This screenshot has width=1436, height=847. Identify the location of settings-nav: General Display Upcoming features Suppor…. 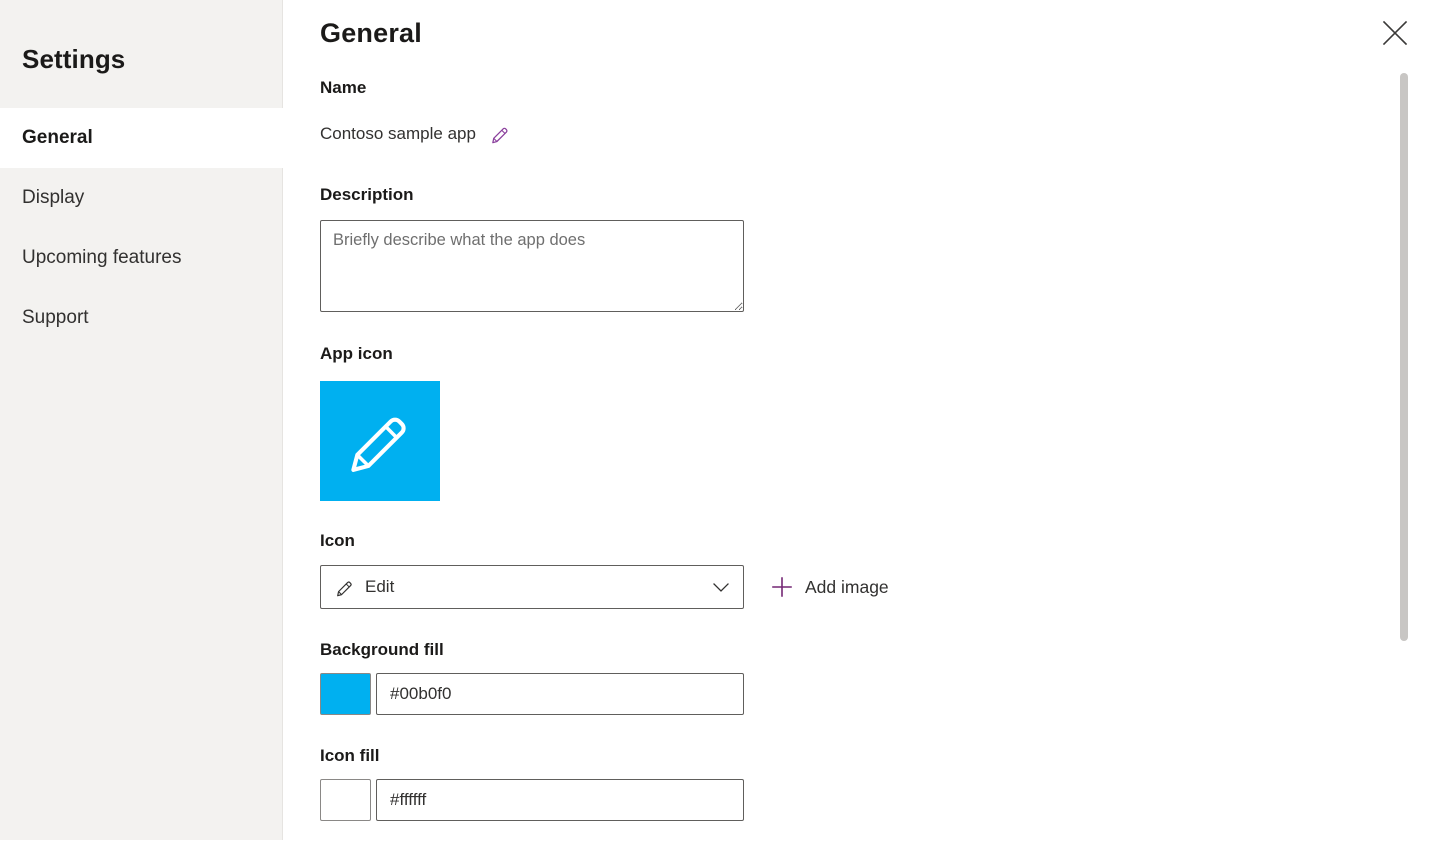
(141, 228).